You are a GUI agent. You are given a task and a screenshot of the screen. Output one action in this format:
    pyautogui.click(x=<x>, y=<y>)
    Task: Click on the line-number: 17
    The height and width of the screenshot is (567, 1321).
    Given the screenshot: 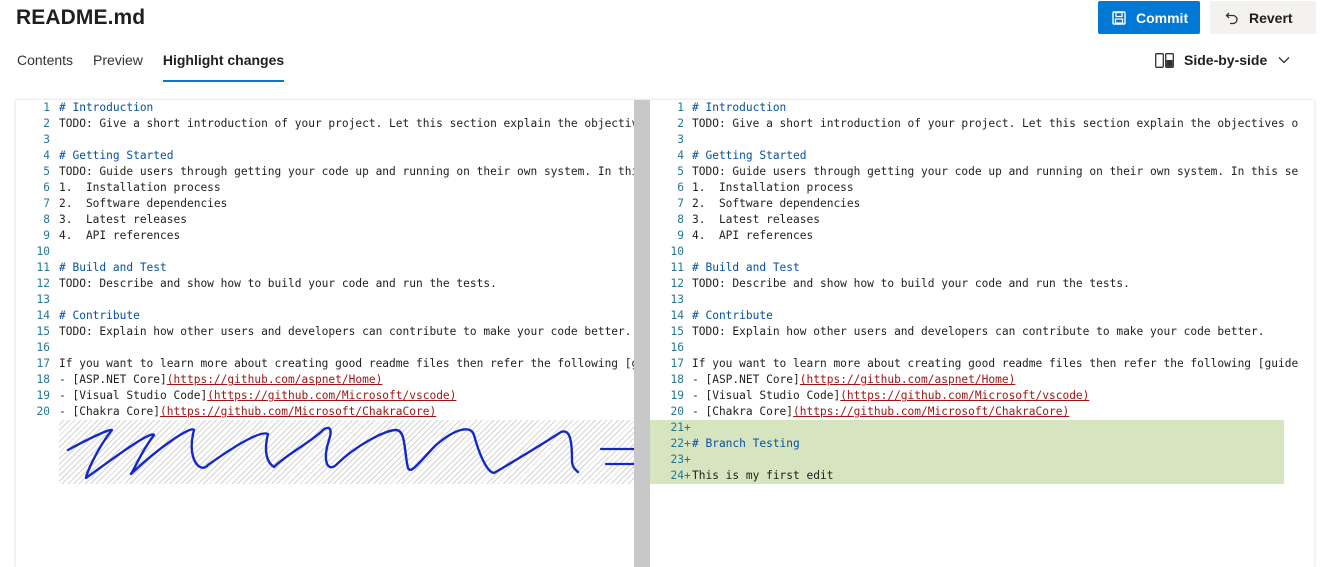 What is the action you would take?
    pyautogui.click(x=677, y=363)
    